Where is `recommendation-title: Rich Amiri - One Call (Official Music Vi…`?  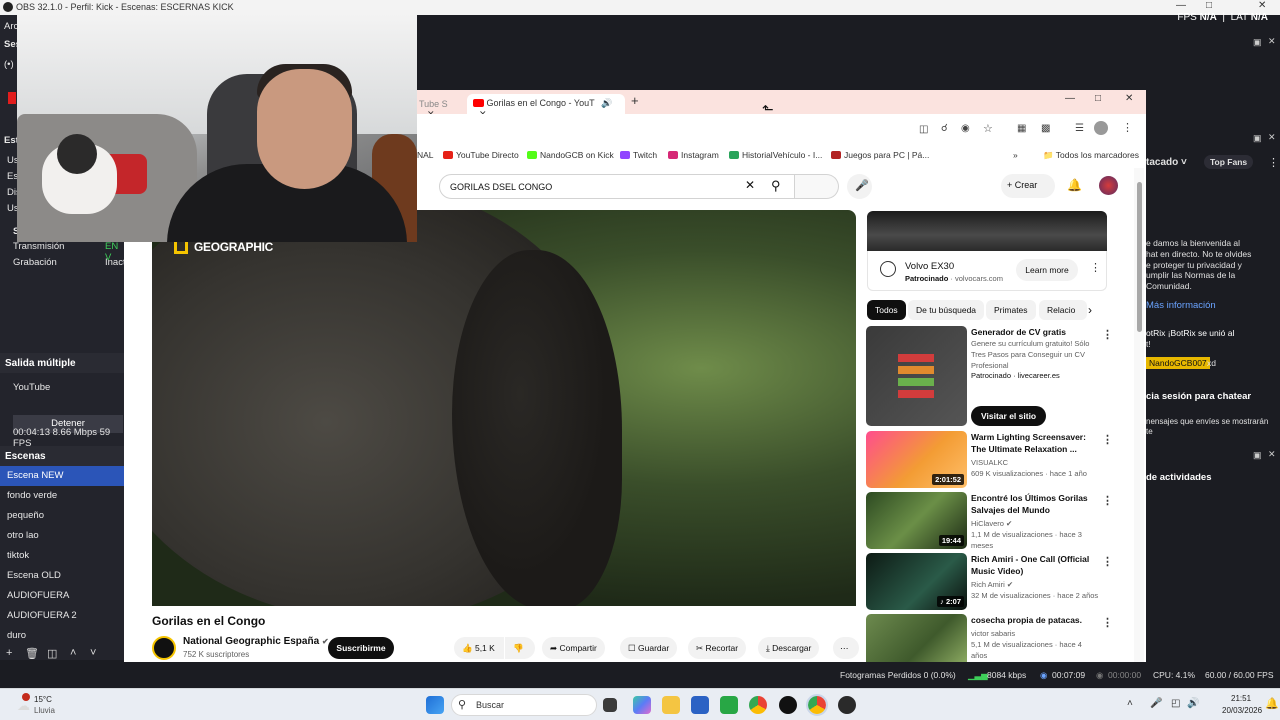 recommendation-title: Rich Amiri - One Call (Official Music Vi… is located at coordinates (1035, 565).